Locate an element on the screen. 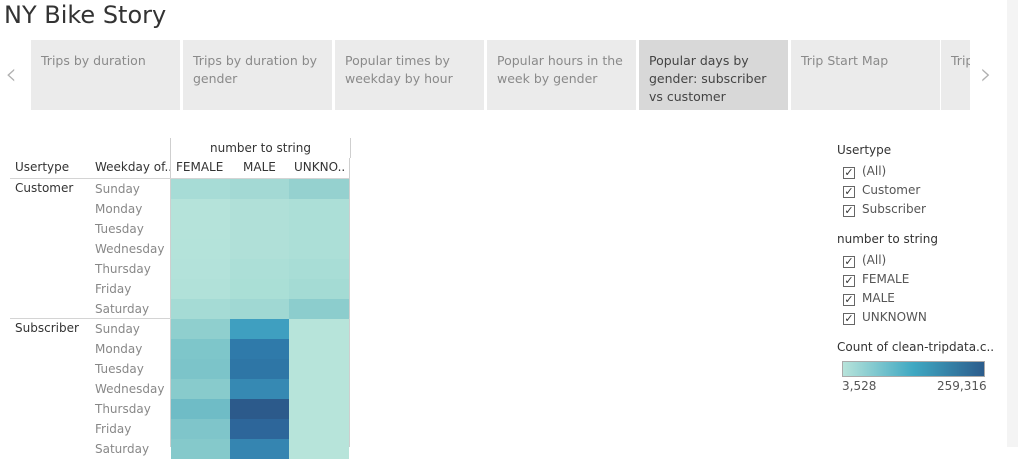 The image size is (1018, 459). filter-option-label: Subscriber is located at coordinates (894, 209).